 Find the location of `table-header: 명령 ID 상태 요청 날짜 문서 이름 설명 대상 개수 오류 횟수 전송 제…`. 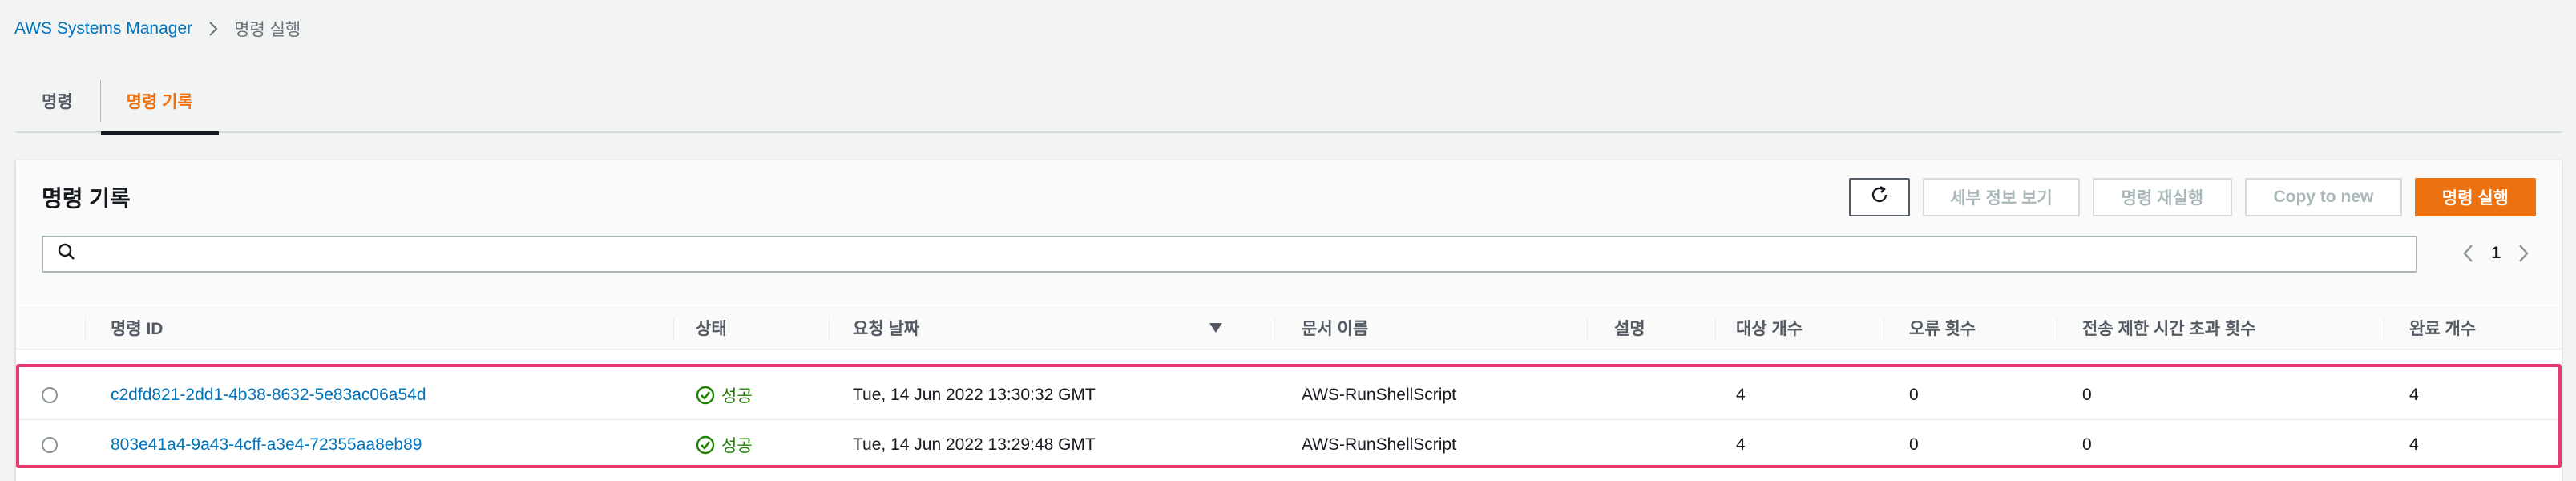

table-header: 명령 ID 상태 요청 날짜 문서 이름 설명 대상 개수 오류 횟수 전송 제… is located at coordinates (1289, 328).